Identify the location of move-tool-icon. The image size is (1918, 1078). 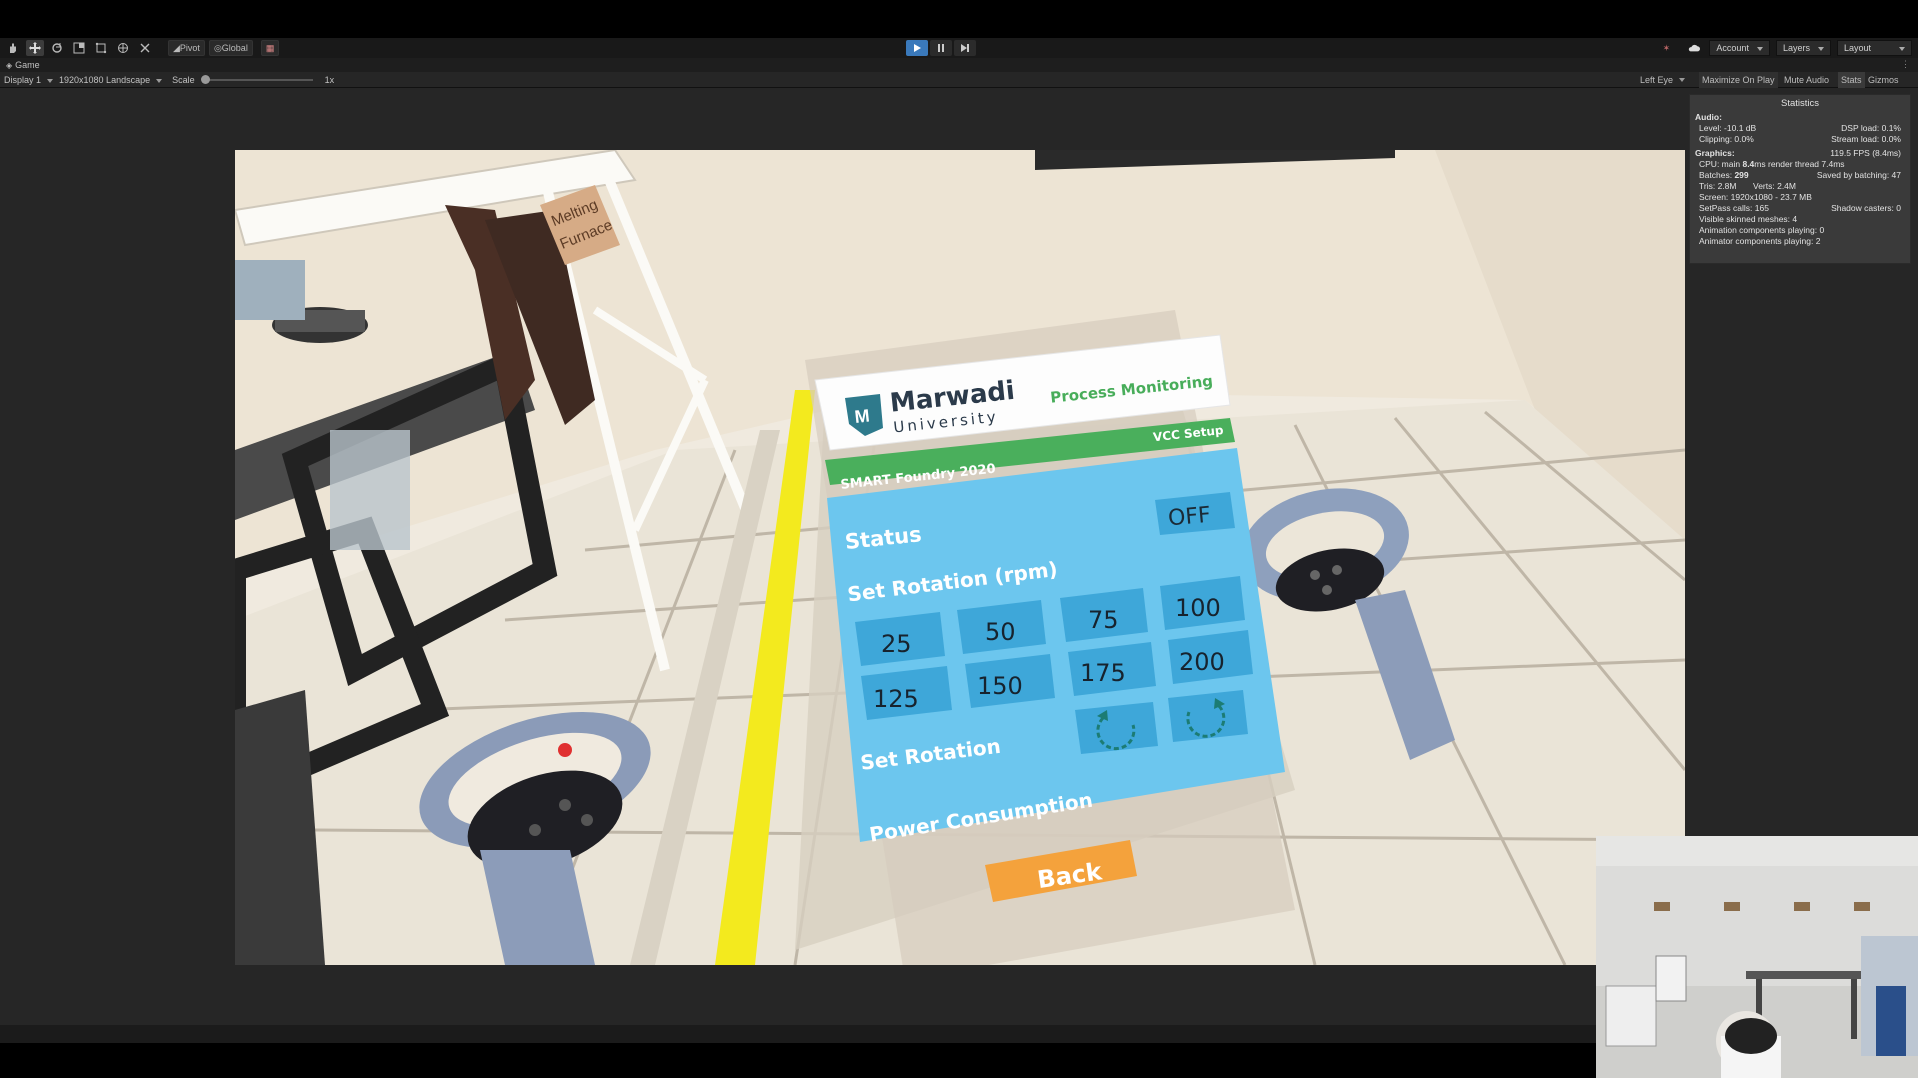
(35, 48).